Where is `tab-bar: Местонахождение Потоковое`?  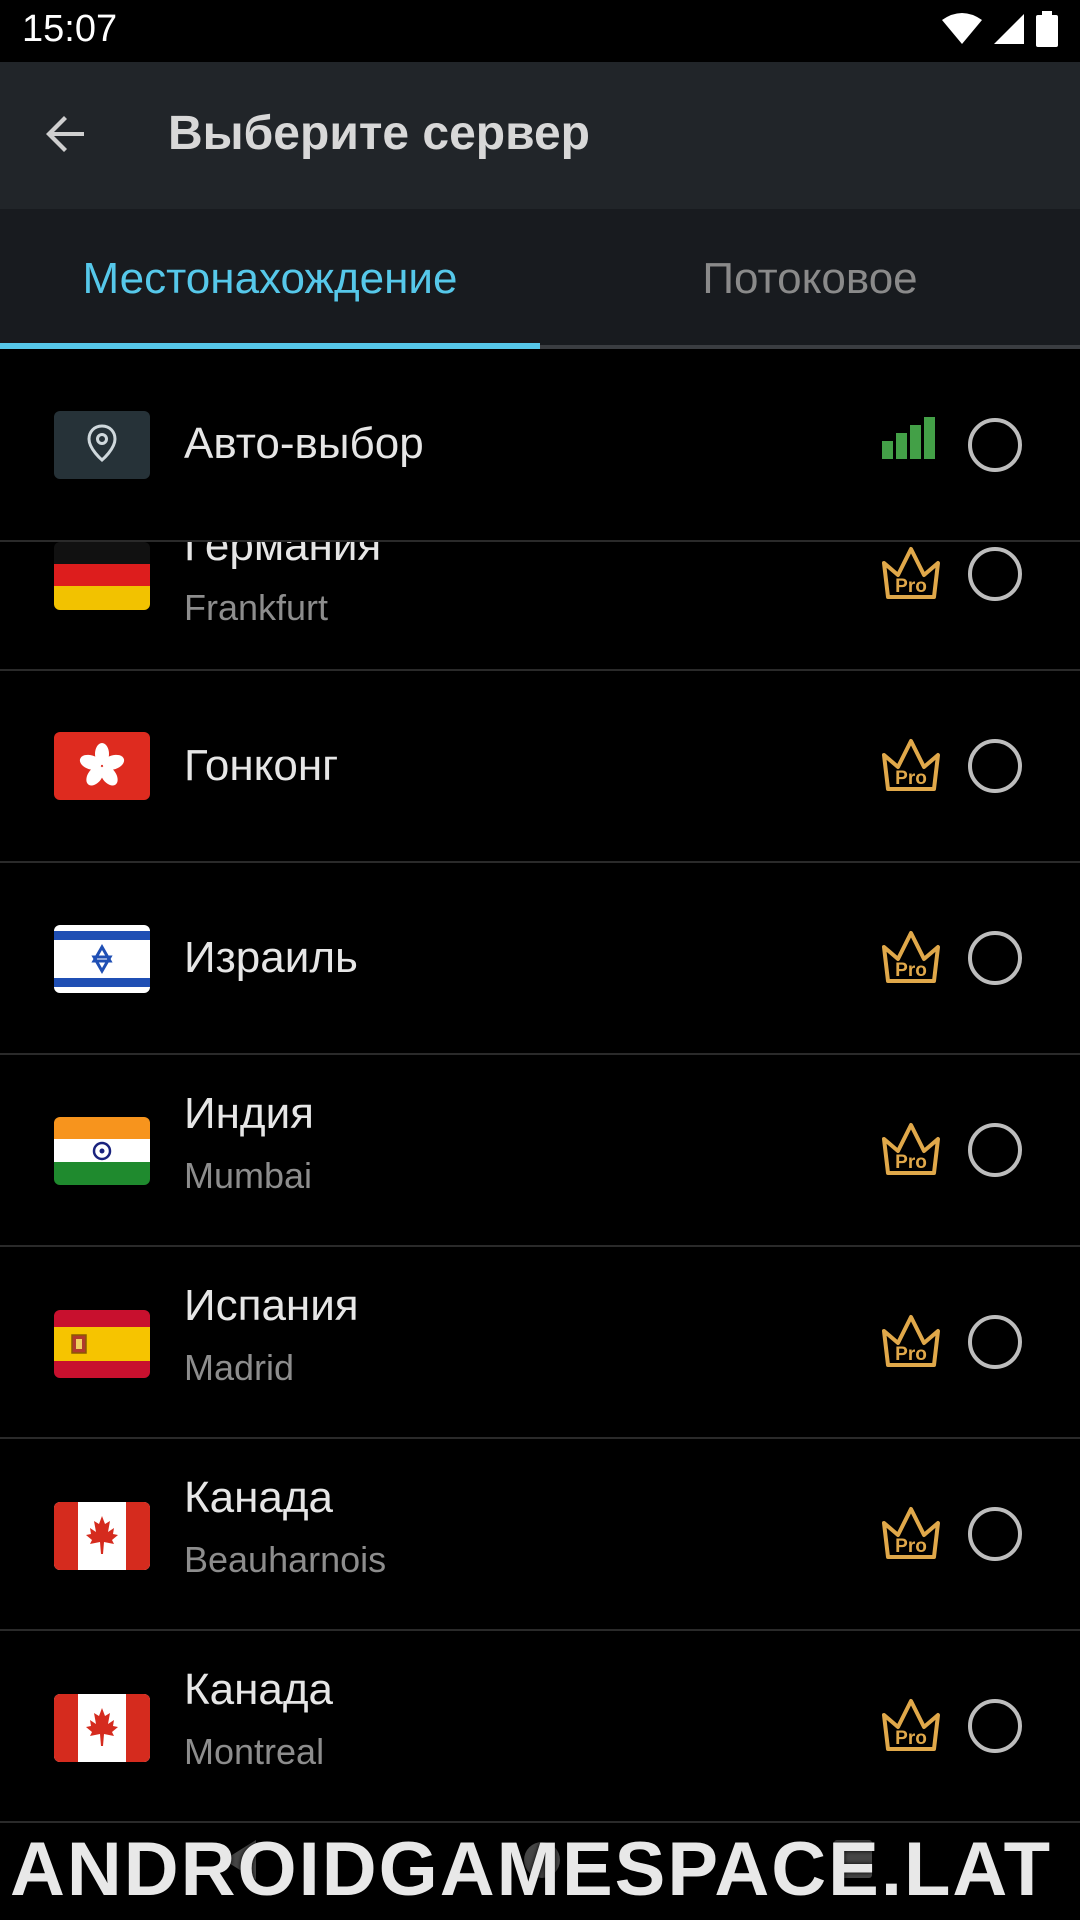 tab-bar: Местонахождение Потоковое is located at coordinates (540, 279).